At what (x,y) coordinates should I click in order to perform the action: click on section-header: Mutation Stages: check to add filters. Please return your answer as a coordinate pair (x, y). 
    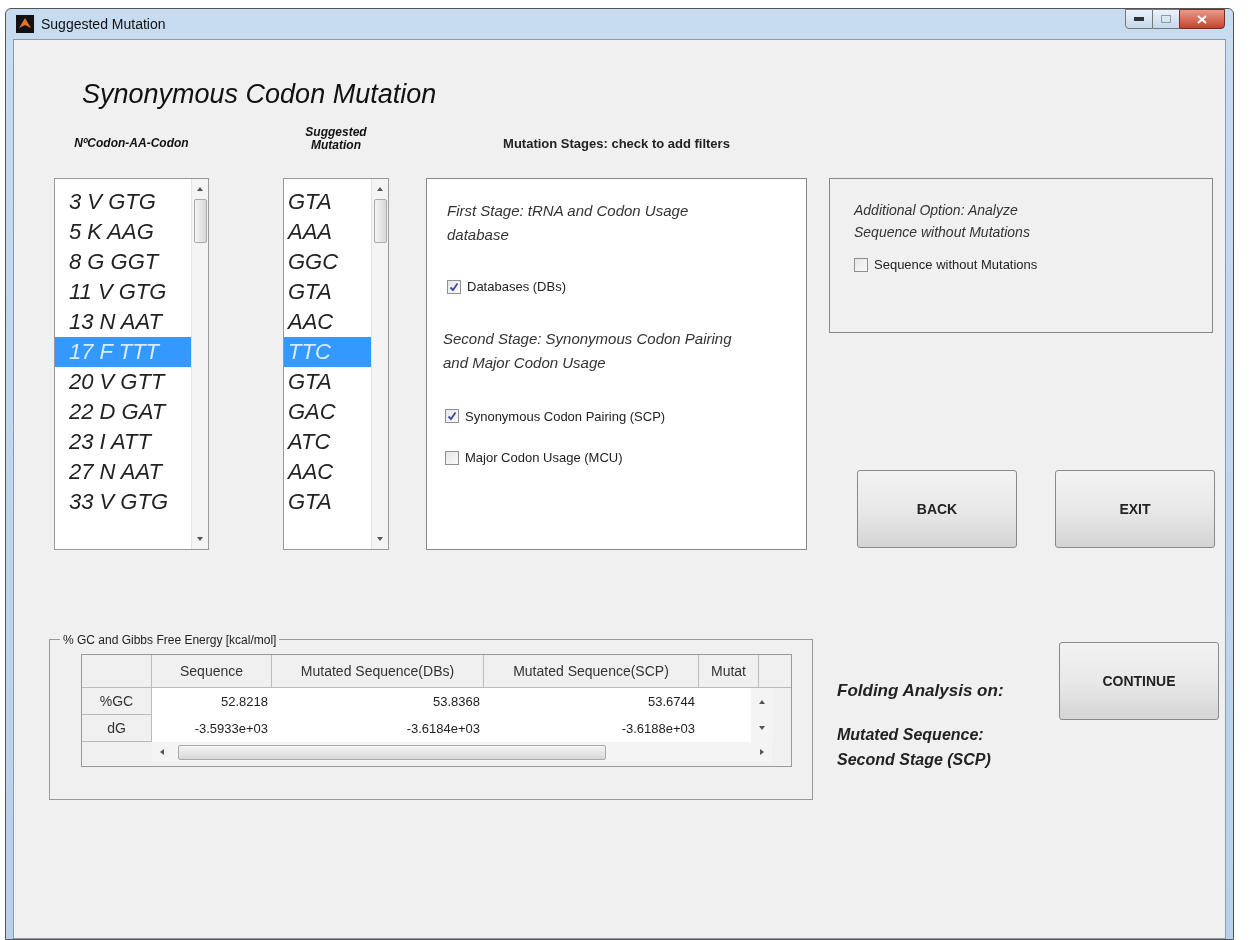
    Looking at the image, I should click on (616, 144).